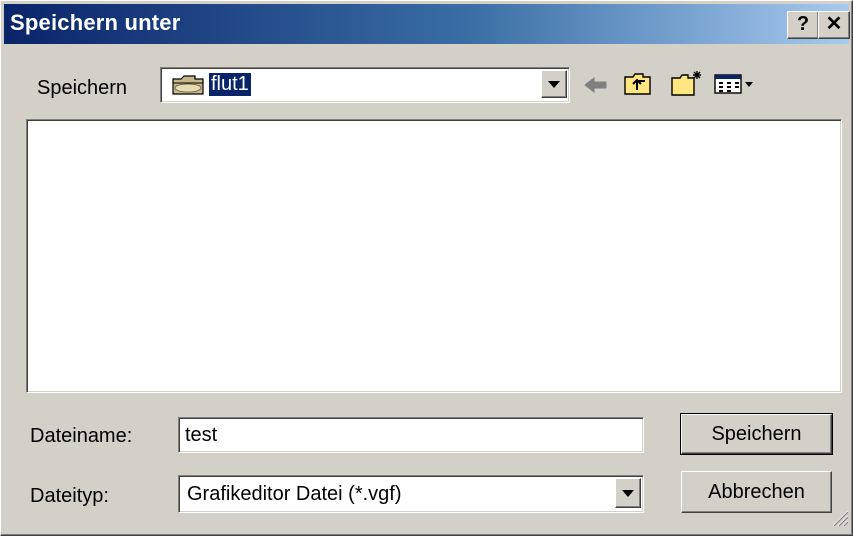 The height and width of the screenshot is (536, 853). I want to click on filetype-value: Grafikeditor Datei (*.vgf), so click(294, 494).